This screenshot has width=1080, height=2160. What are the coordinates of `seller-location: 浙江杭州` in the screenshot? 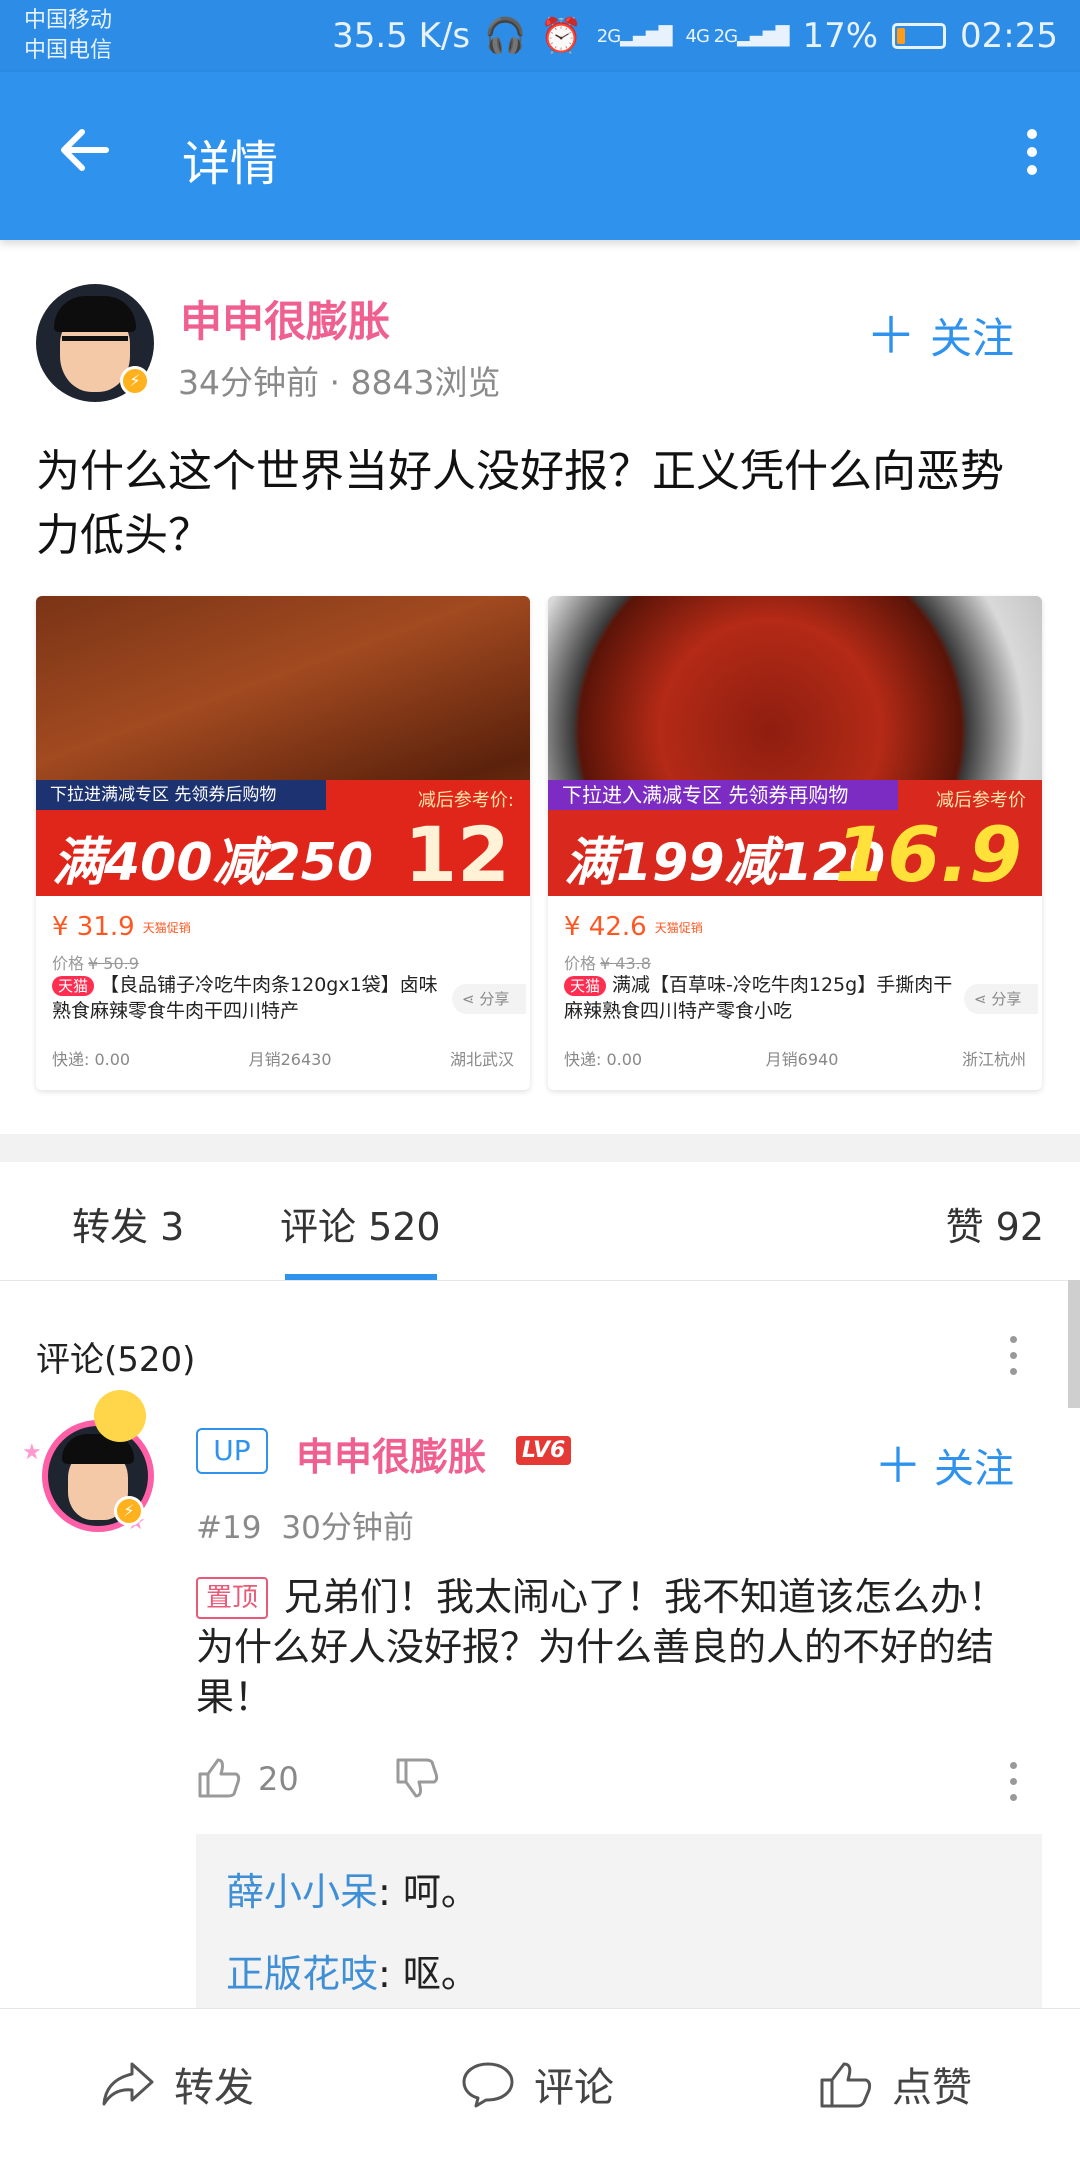 It's located at (993, 1059).